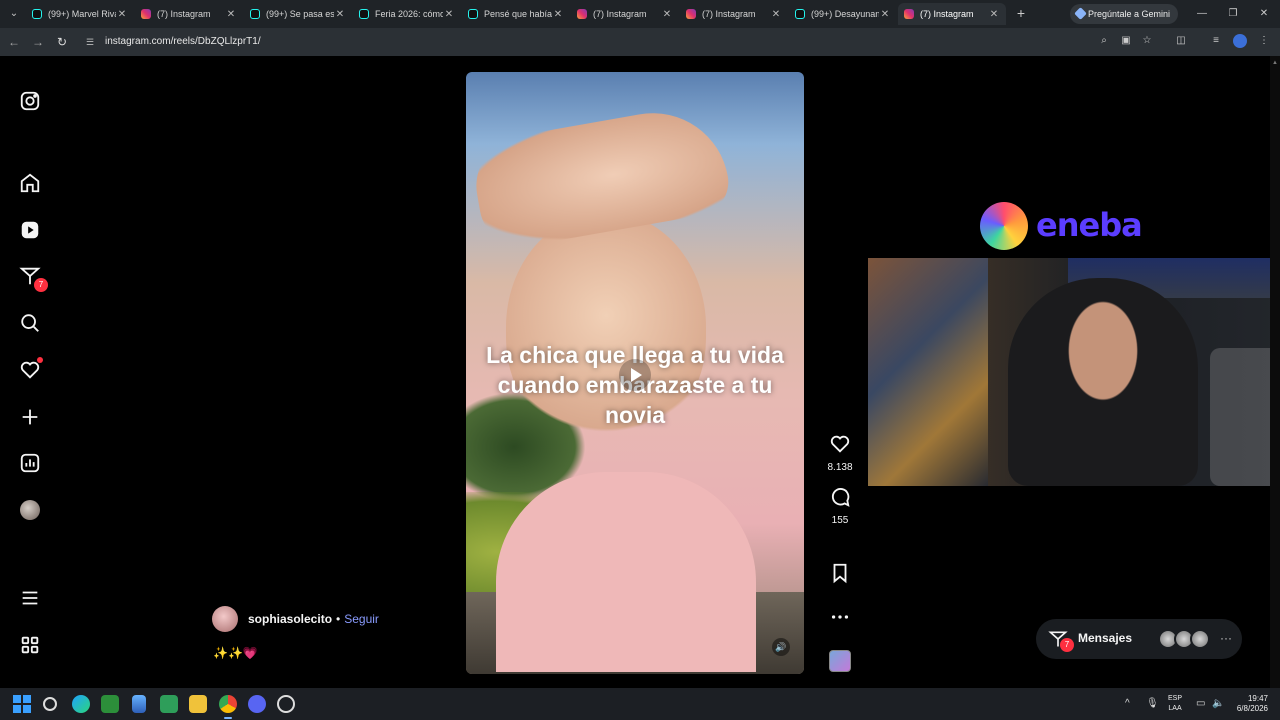  What do you see at coordinates (110, 704) in the screenshot?
I see `xbox-app-icon` at bounding box center [110, 704].